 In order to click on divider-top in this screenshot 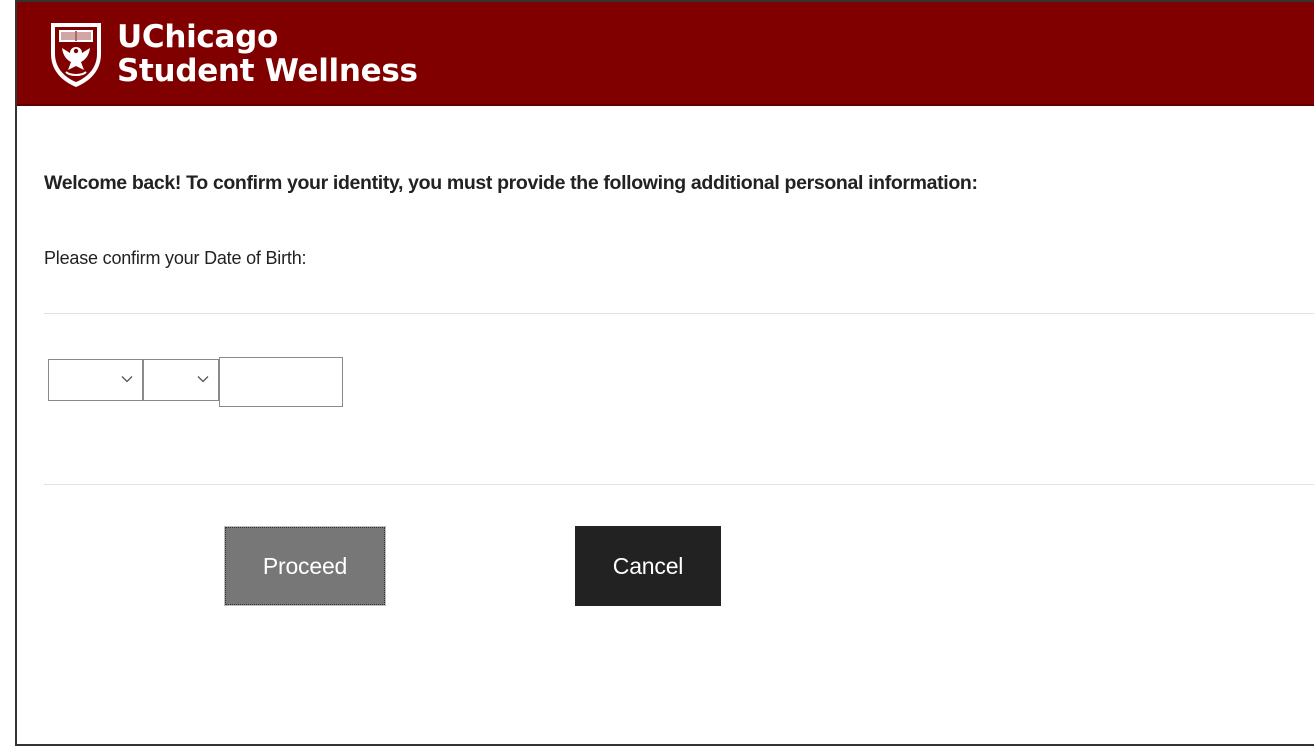, I will do `click(679, 313)`.